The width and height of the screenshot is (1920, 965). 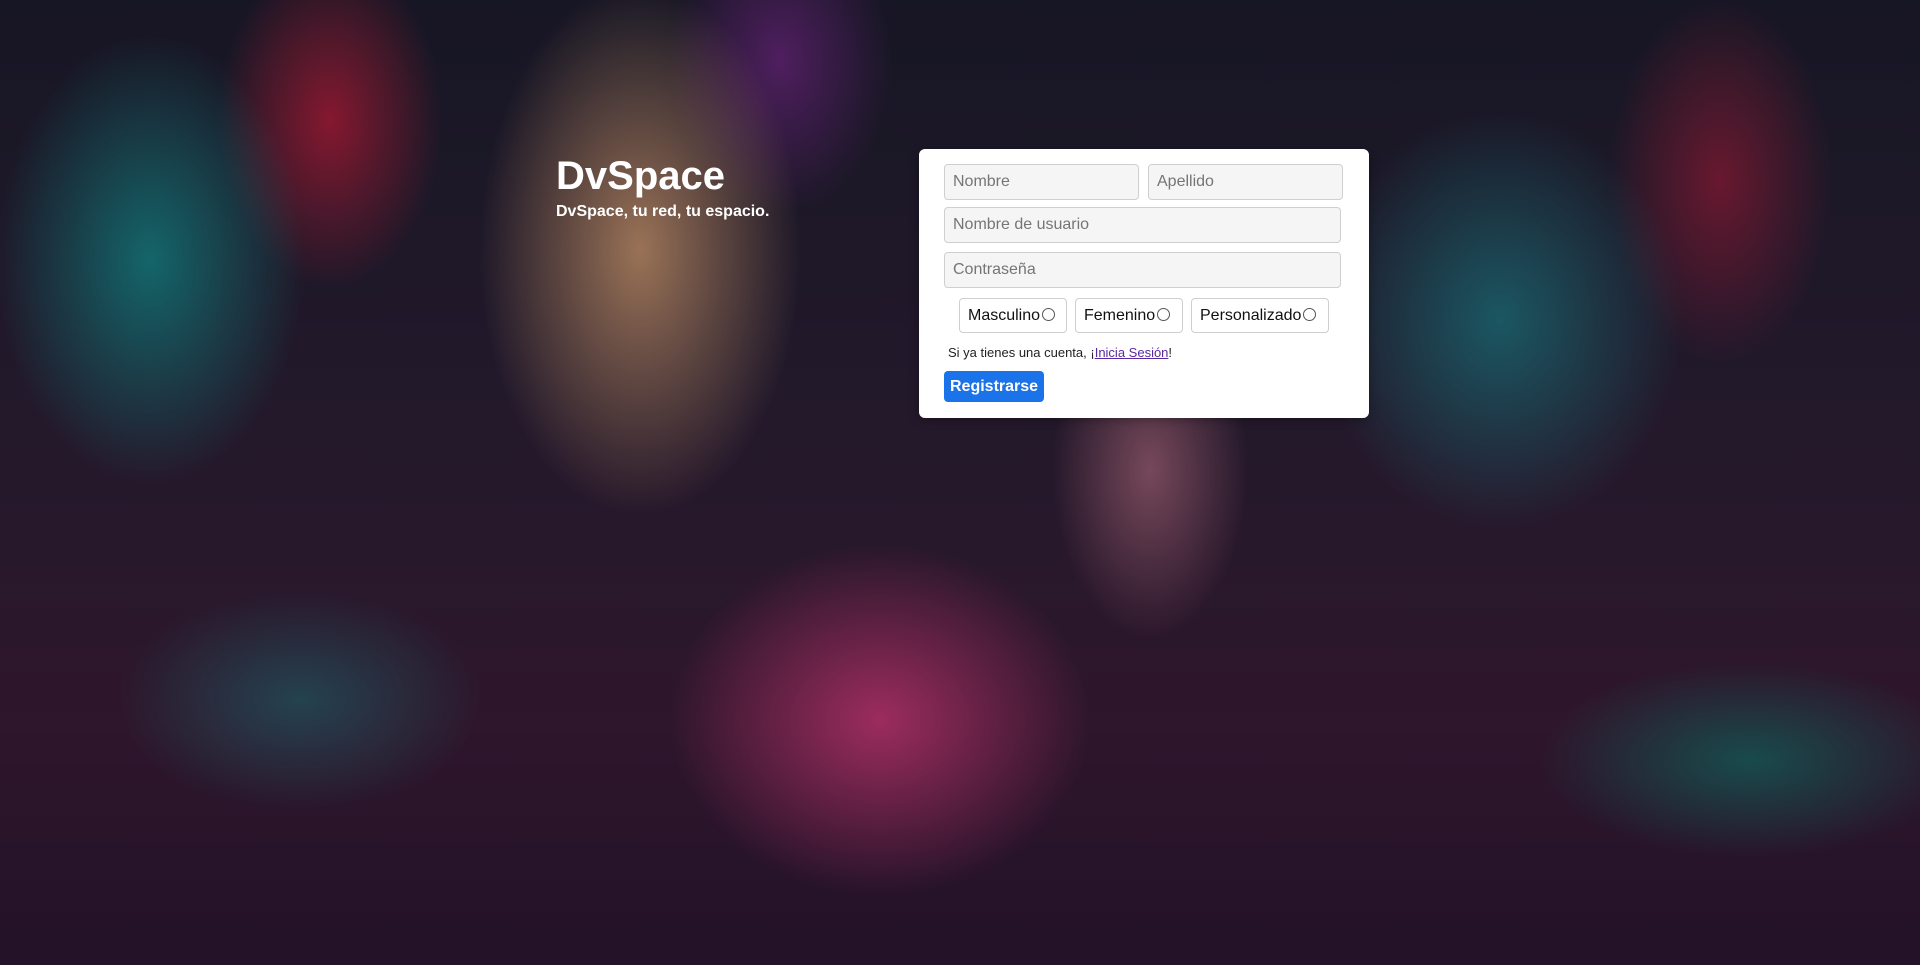 I want to click on gender-option-personalizado: Personalizado, so click(x=1260, y=315).